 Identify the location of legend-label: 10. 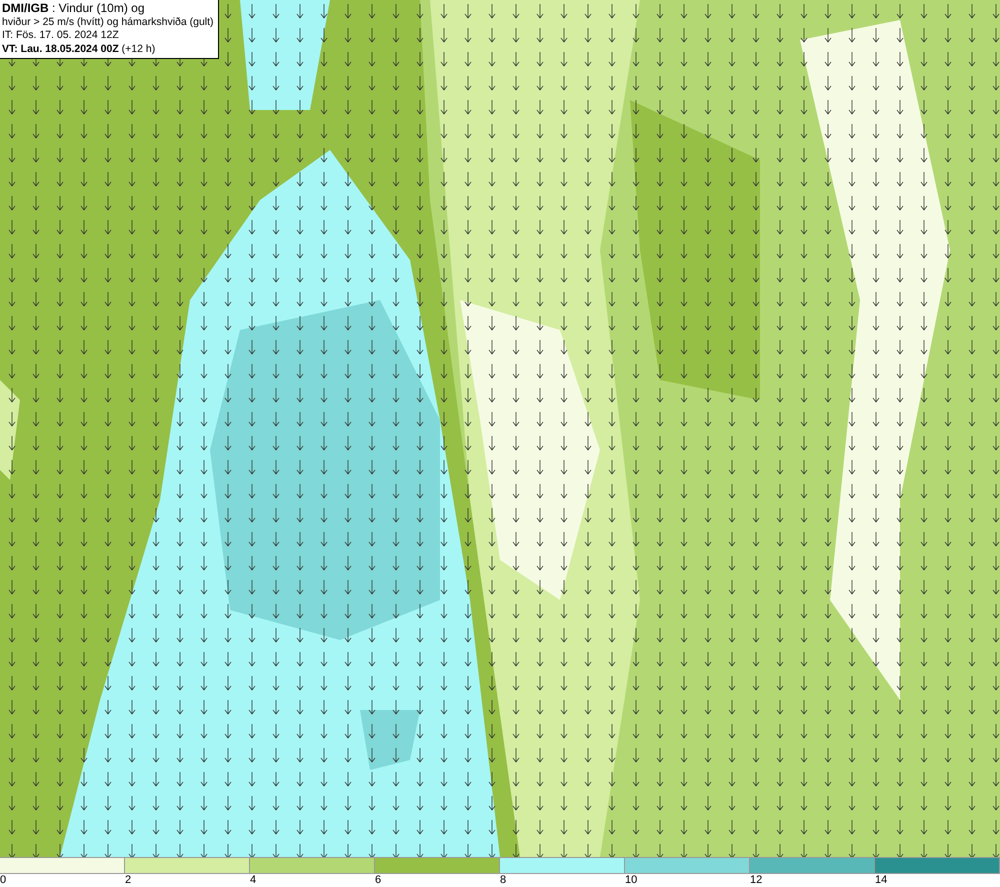
(631, 880).